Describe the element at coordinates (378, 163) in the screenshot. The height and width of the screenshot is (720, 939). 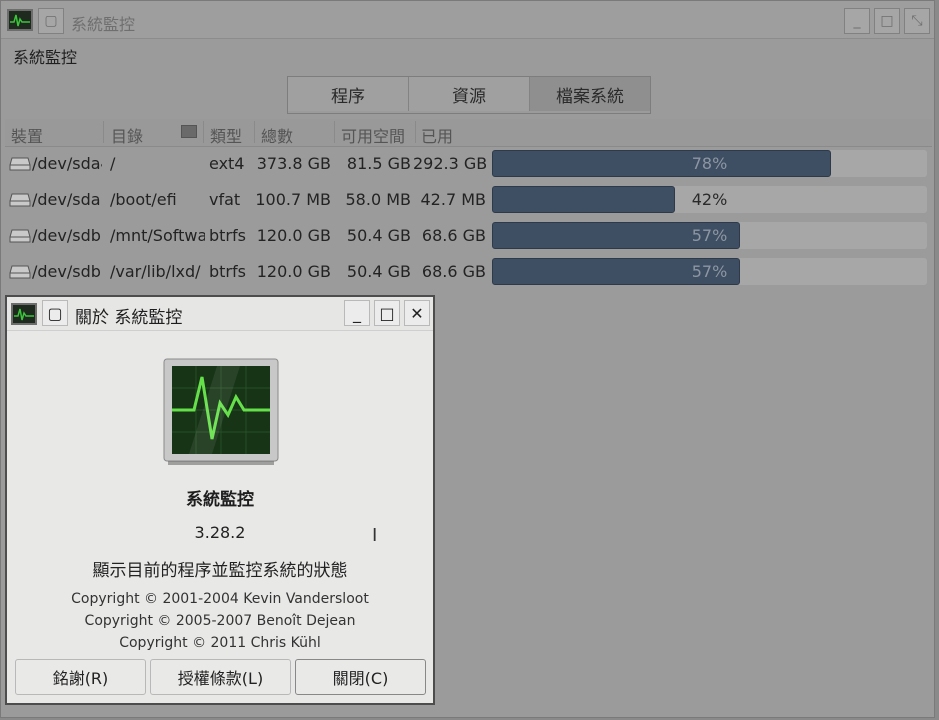
I see `free-space: 81.5 GB` at that location.